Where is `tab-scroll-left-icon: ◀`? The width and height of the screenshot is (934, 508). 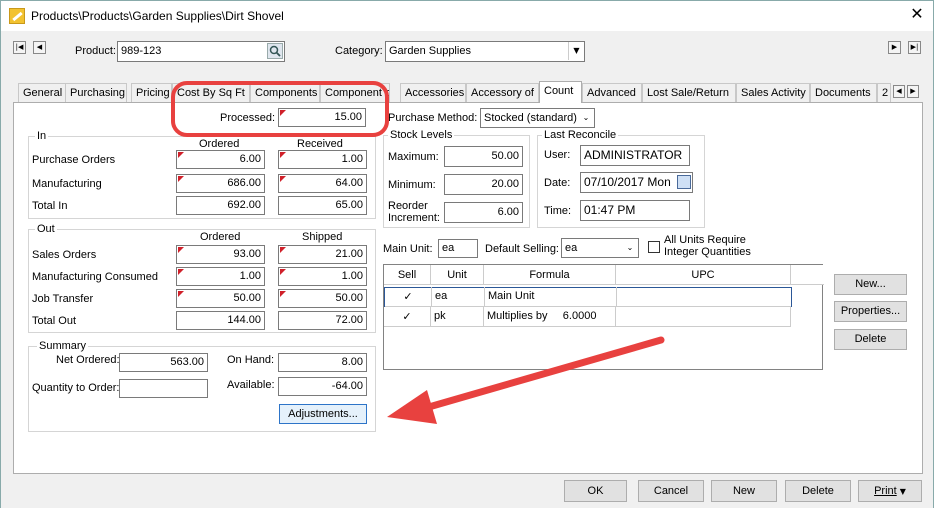 tab-scroll-left-icon: ◀ is located at coordinates (899, 91).